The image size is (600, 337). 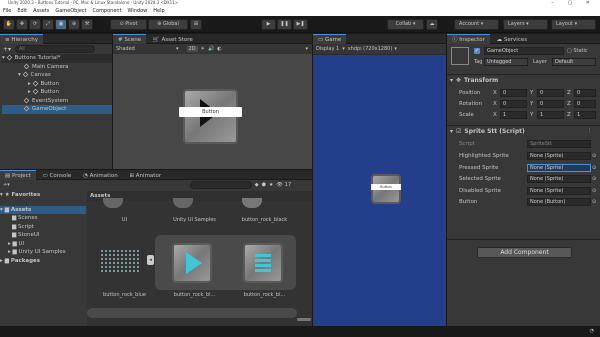 What do you see at coordinates (524, 51) in the screenshot?
I see `gameobject-name-input: GameObject` at bounding box center [524, 51].